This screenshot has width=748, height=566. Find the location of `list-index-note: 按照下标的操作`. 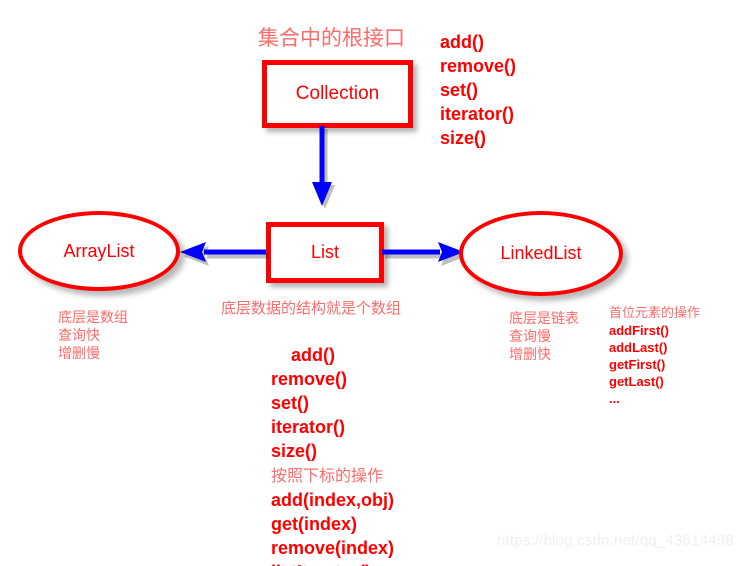

list-index-note: 按照下标的操作 is located at coordinates (327, 475).